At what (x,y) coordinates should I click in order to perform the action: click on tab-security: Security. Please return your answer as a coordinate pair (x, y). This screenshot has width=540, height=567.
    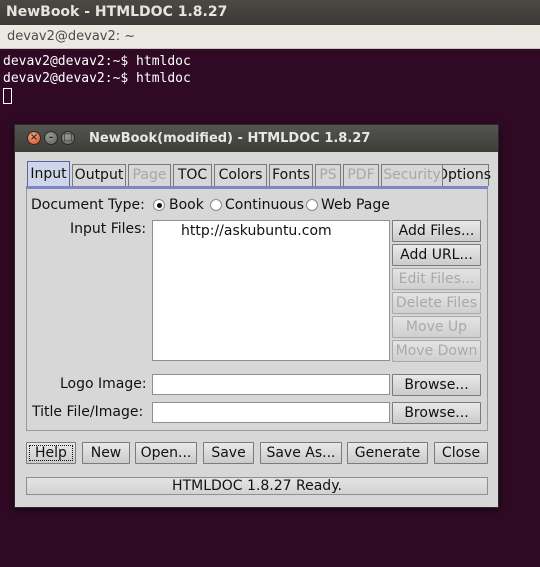
    Looking at the image, I should click on (412, 175).